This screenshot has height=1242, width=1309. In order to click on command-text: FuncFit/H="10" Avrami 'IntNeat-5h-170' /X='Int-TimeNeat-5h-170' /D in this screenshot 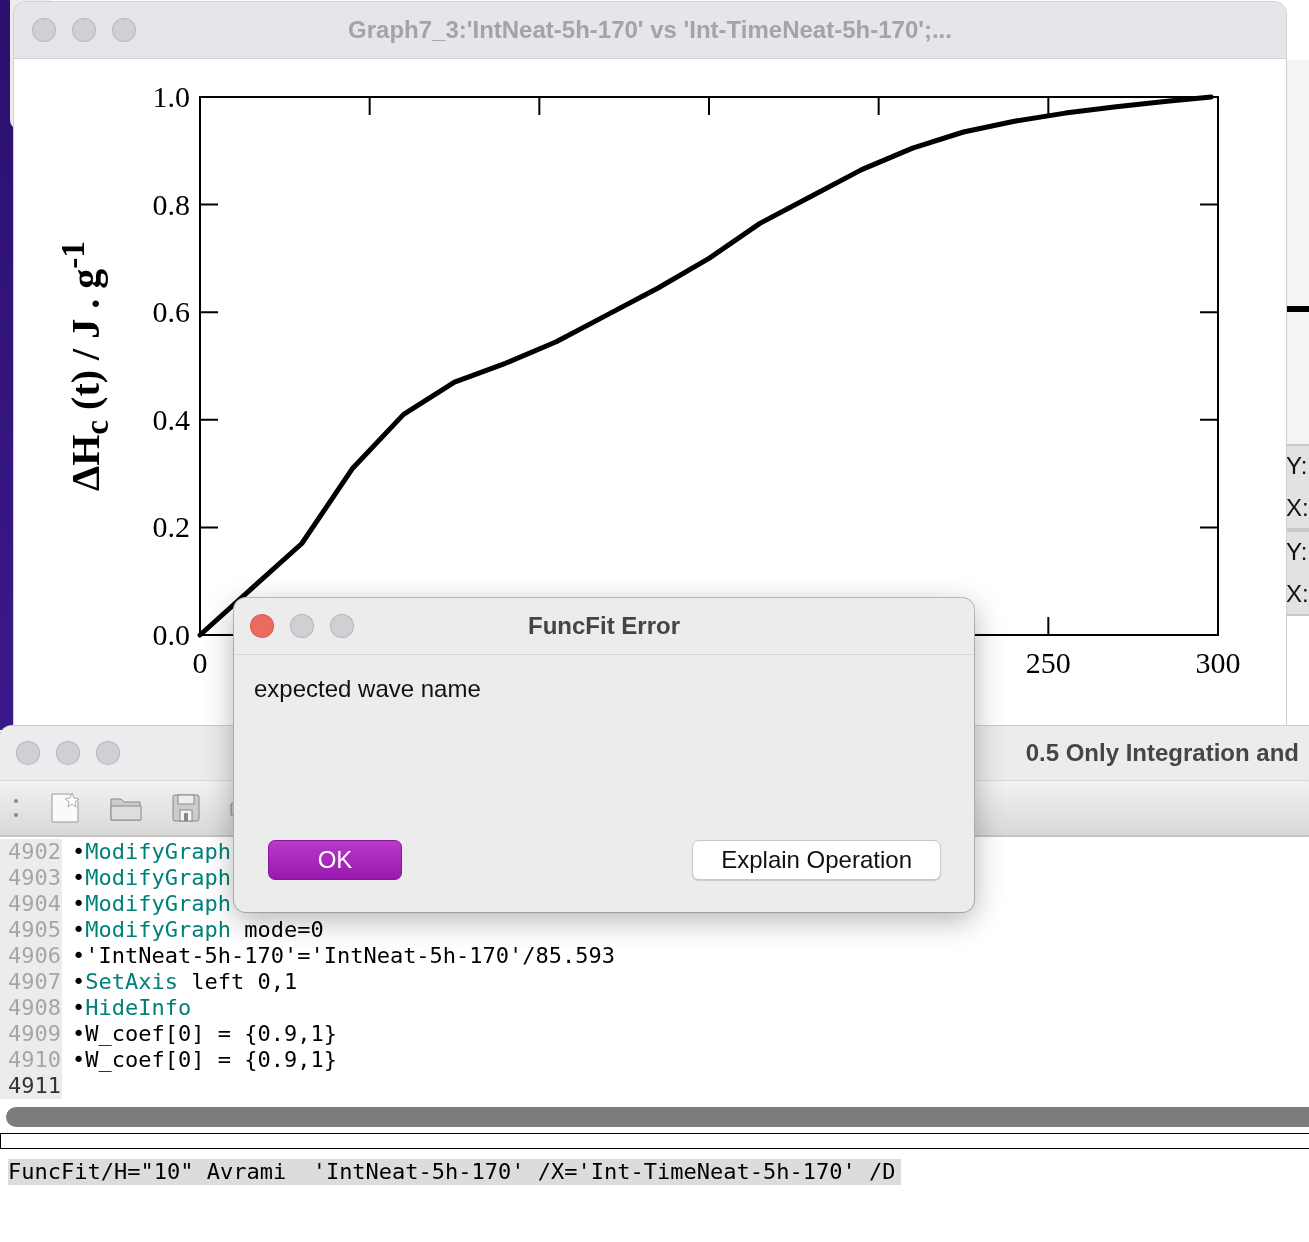, I will do `click(455, 1172)`.